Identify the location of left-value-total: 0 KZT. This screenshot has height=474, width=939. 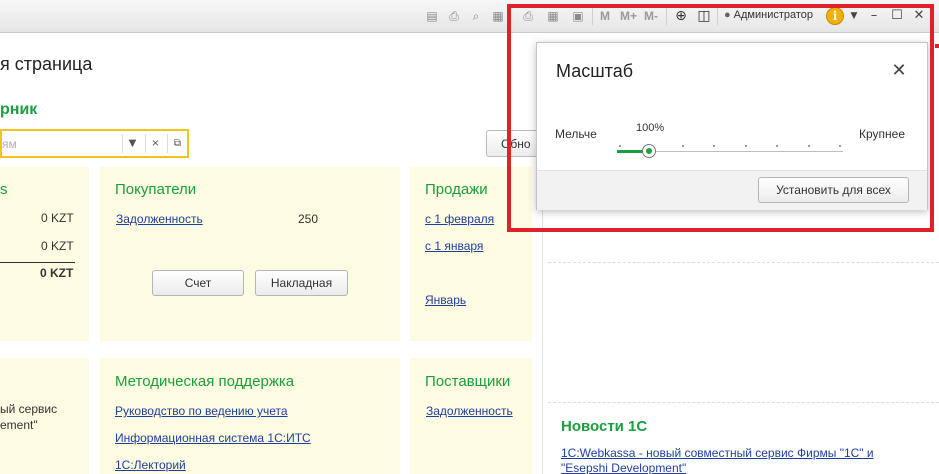
(57, 273).